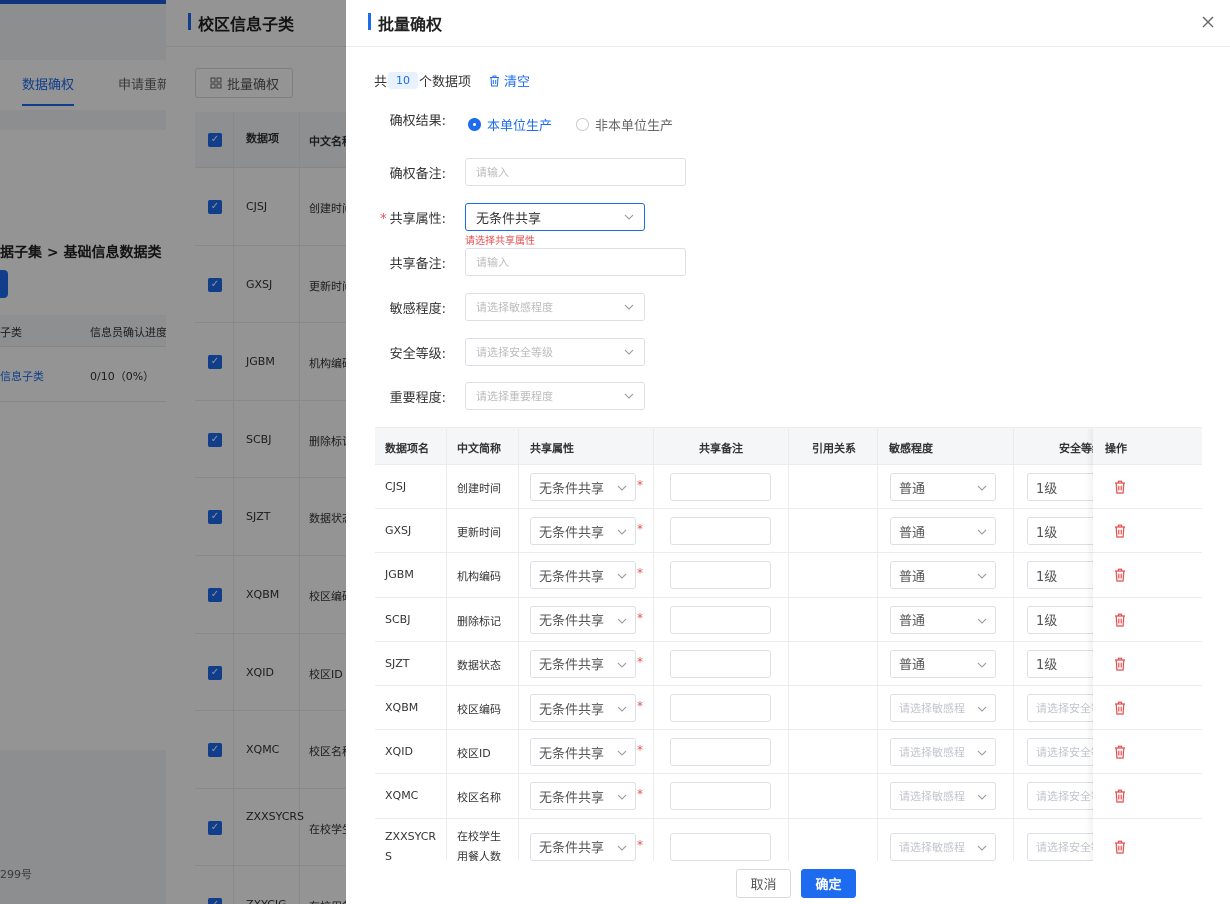 Image resolution: width=1230 pixels, height=904 pixels. What do you see at coordinates (417, 174) in the screenshot?
I see `remark-label: 确权备注:` at bounding box center [417, 174].